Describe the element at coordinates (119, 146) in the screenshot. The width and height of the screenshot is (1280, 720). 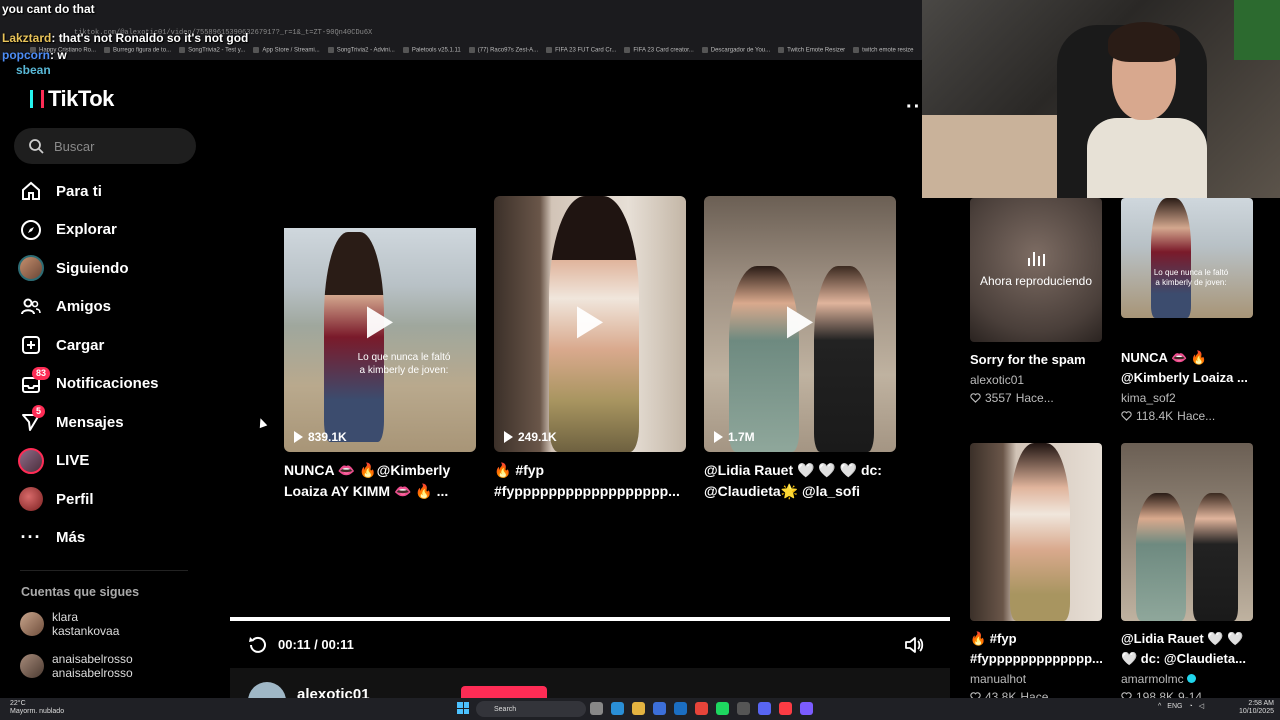
I see `search-input` at that location.